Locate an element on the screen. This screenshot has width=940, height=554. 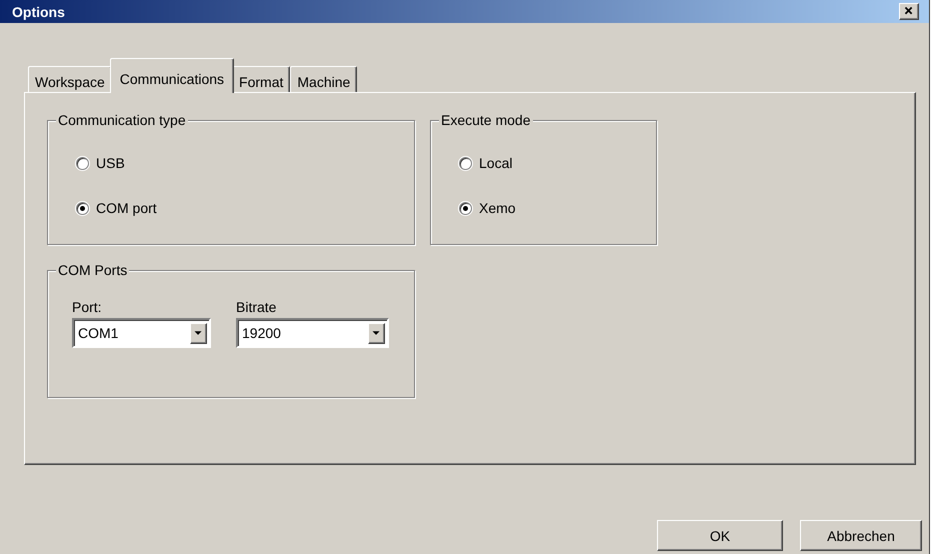
field-label: Bitrate is located at coordinates (257, 307).